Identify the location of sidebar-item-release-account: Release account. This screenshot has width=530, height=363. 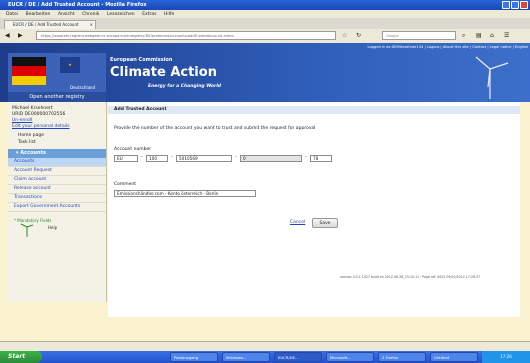
(57, 189).